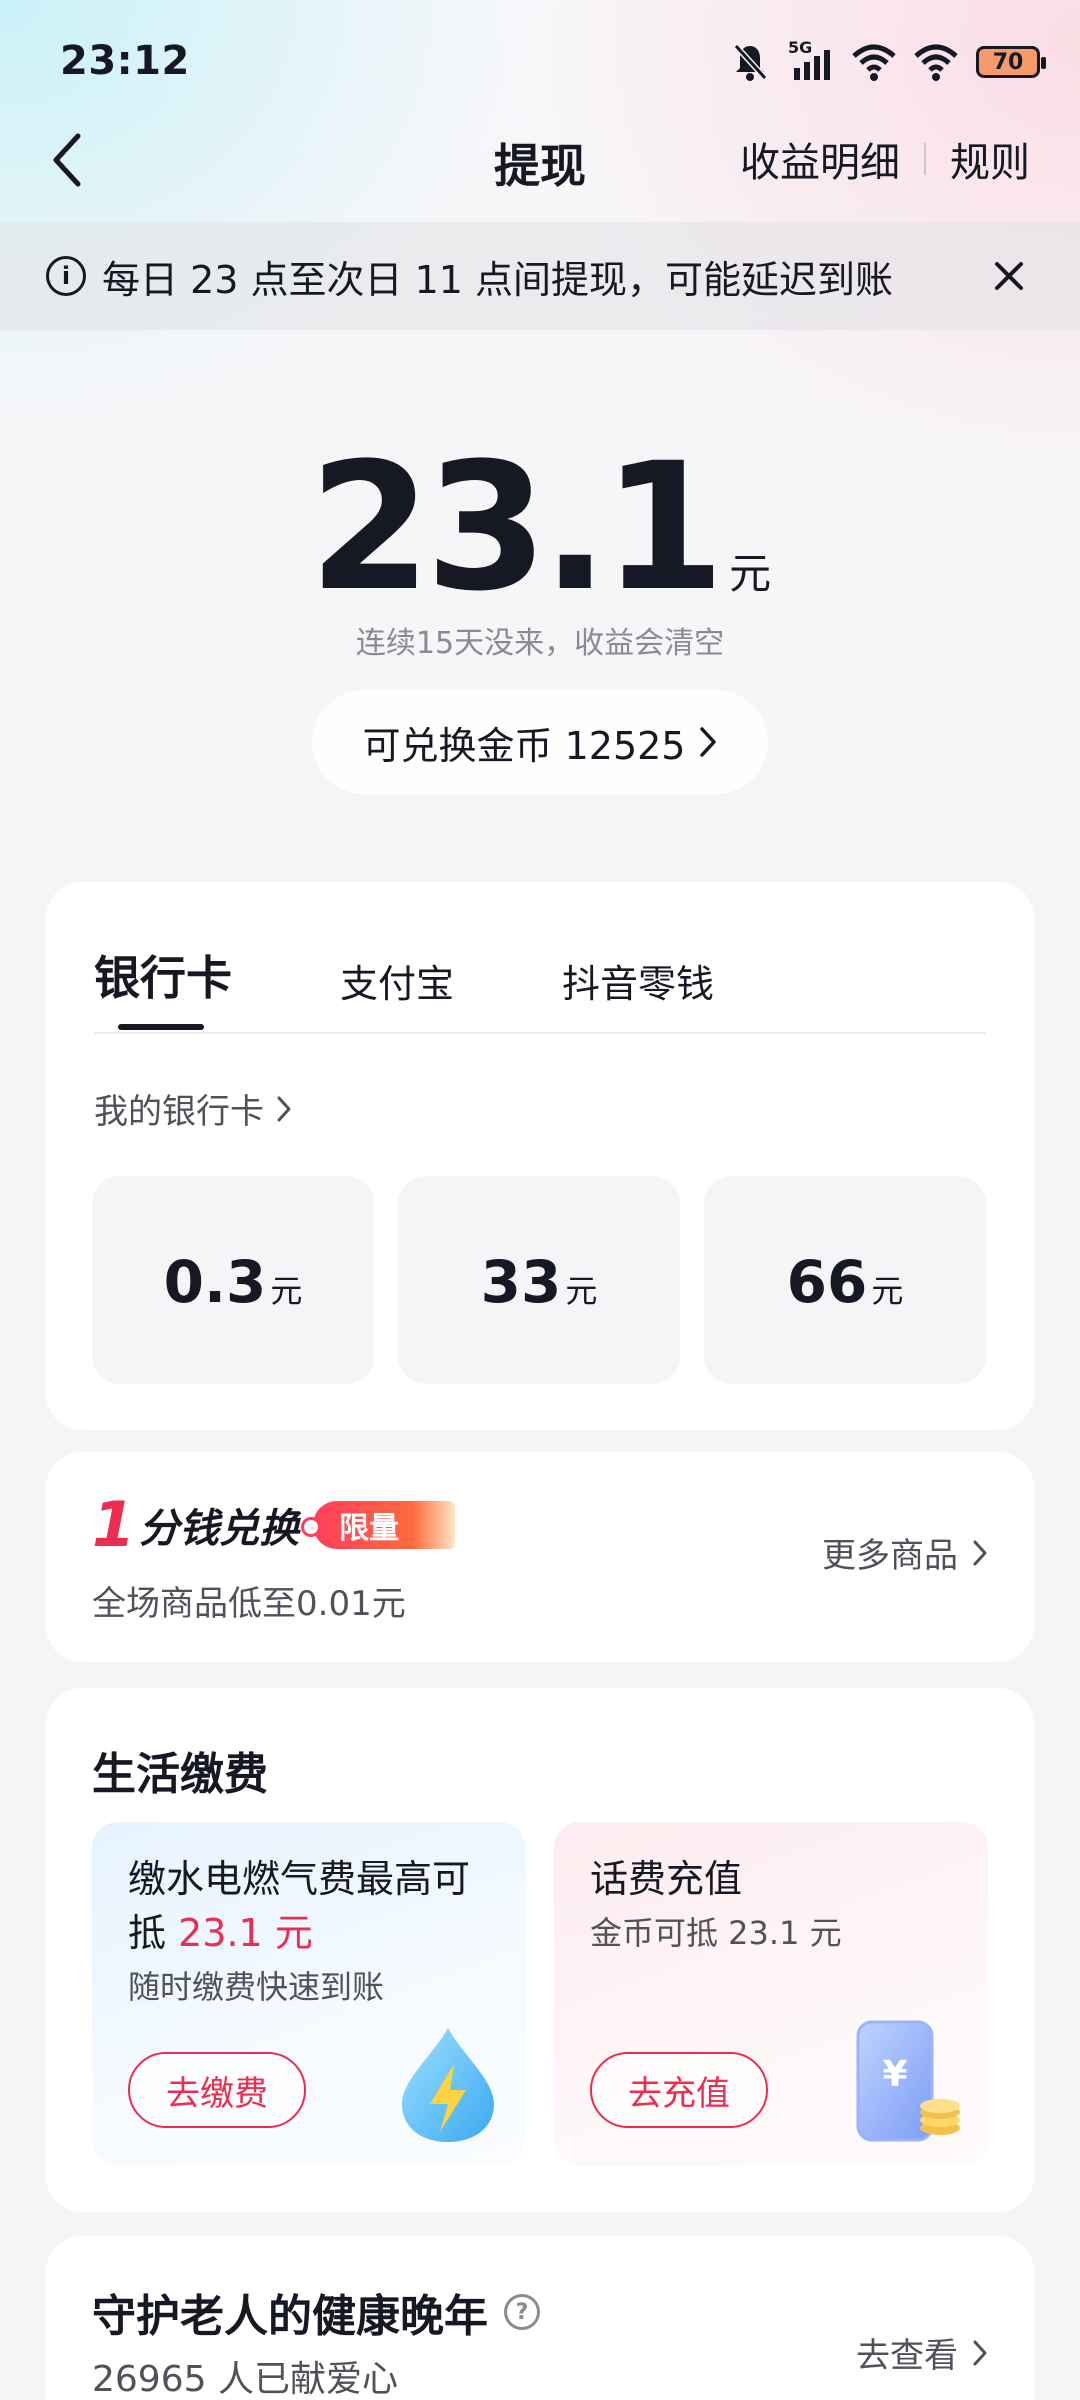 This screenshot has height=2400, width=1080. What do you see at coordinates (936, 62) in the screenshot?
I see `wifi-icon-secondary` at bounding box center [936, 62].